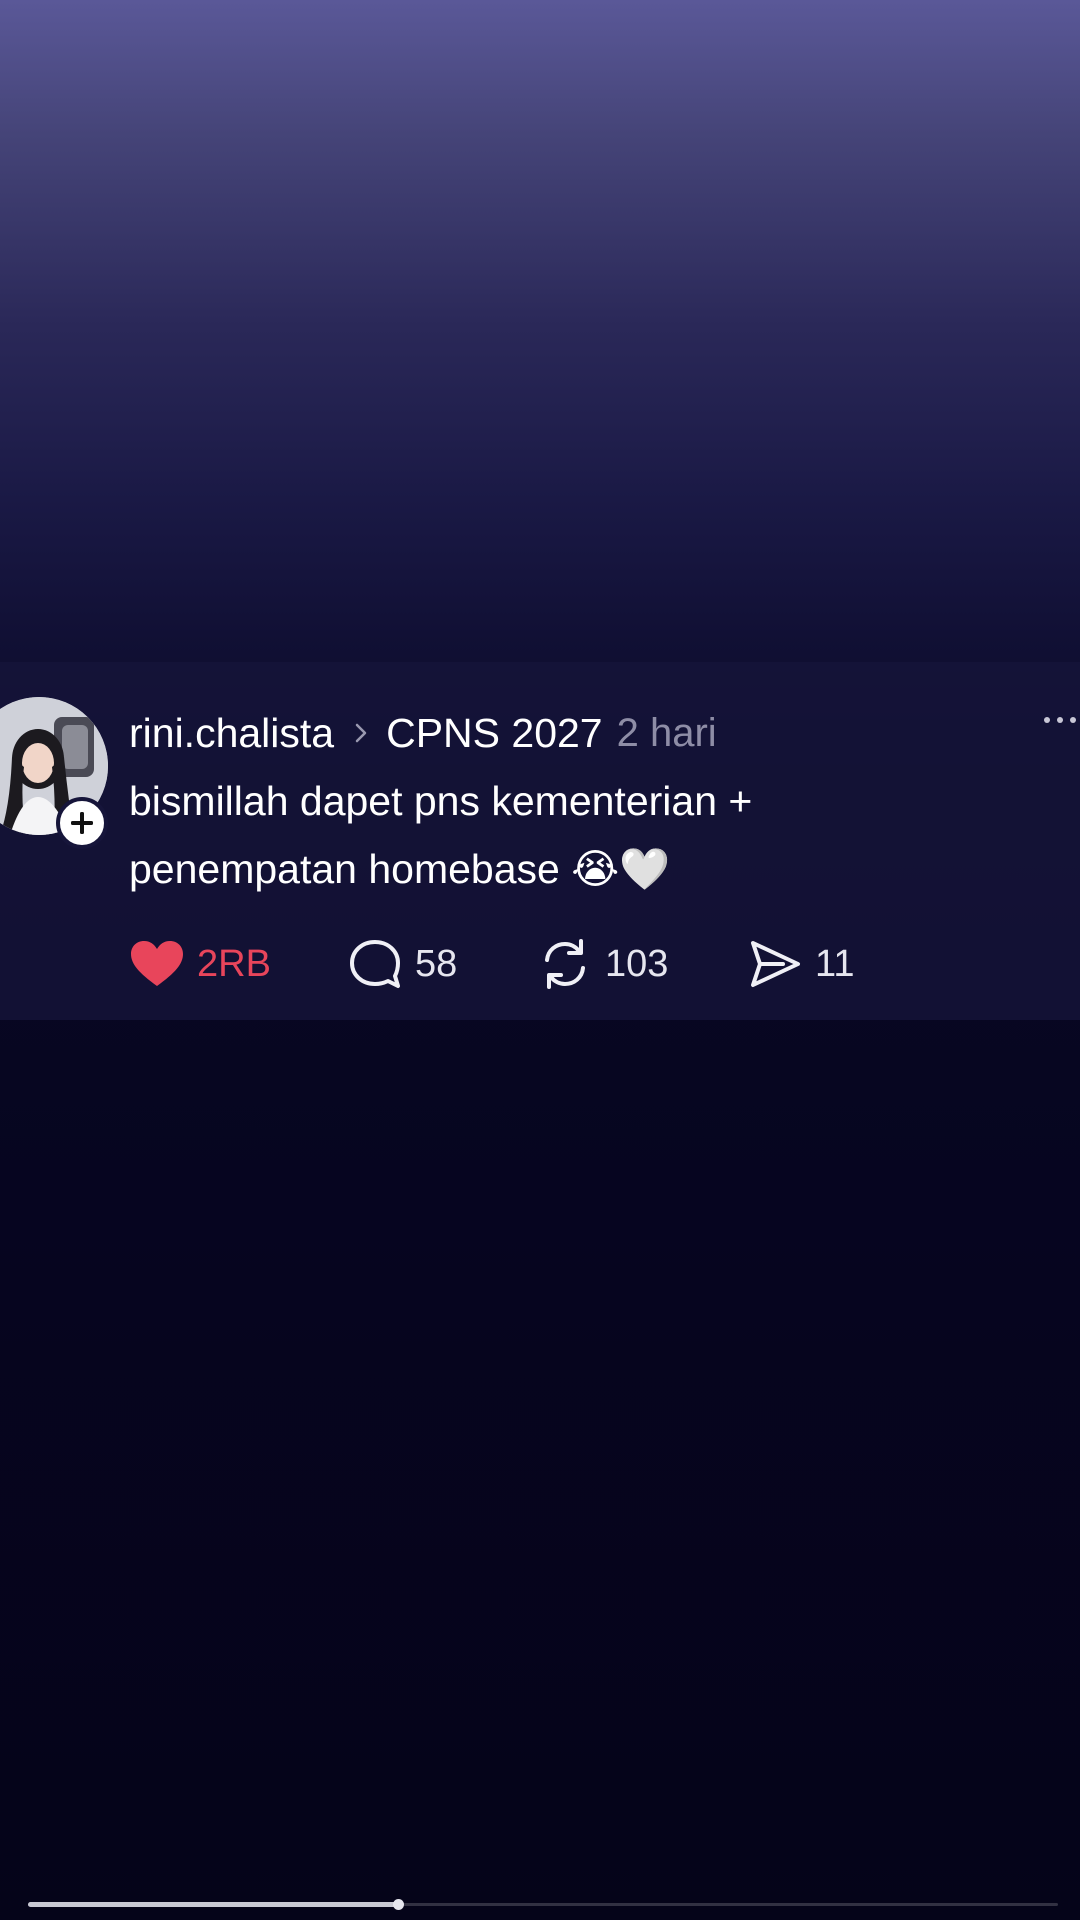 This screenshot has height=1920, width=1080. I want to click on heart-icon, so click(157, 963).